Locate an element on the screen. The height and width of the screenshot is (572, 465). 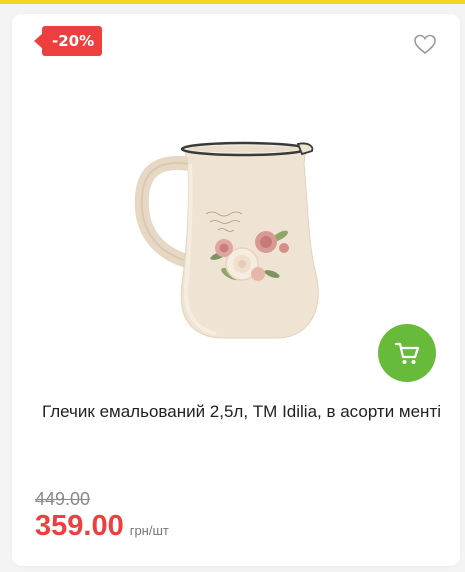
cart-icon is located at coordinates (407, 353).